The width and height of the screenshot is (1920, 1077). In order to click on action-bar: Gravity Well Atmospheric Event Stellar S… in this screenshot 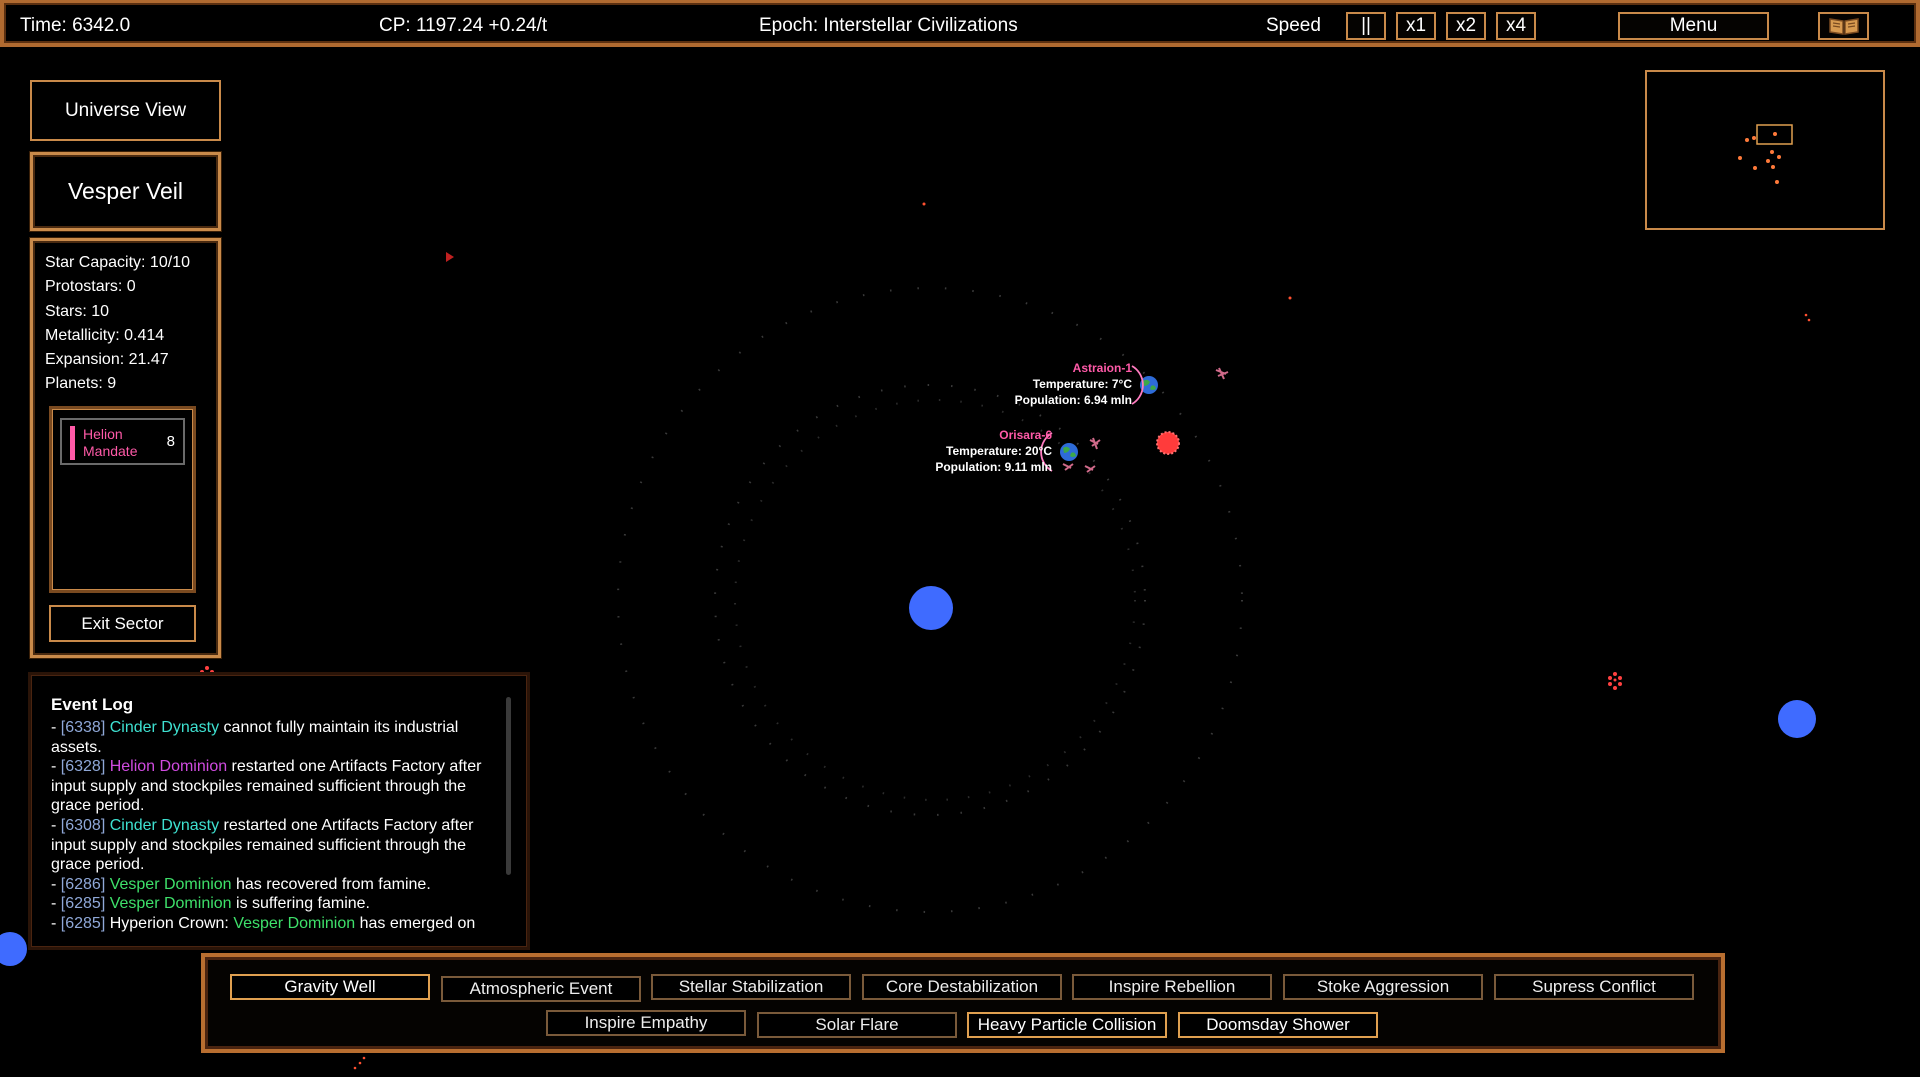, I will do `click(963, 1003)`.